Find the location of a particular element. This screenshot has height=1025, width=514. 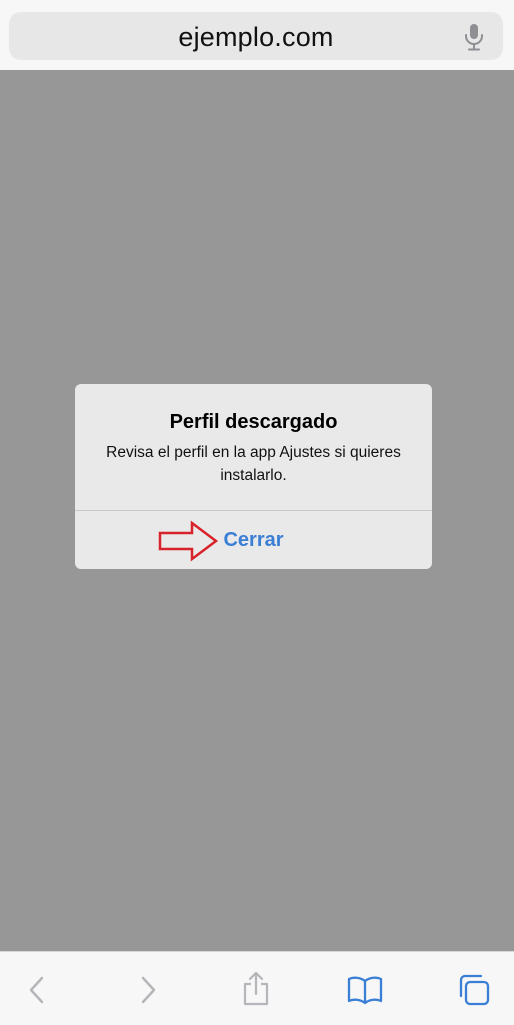

share-button is located at coordinates (256, 990).